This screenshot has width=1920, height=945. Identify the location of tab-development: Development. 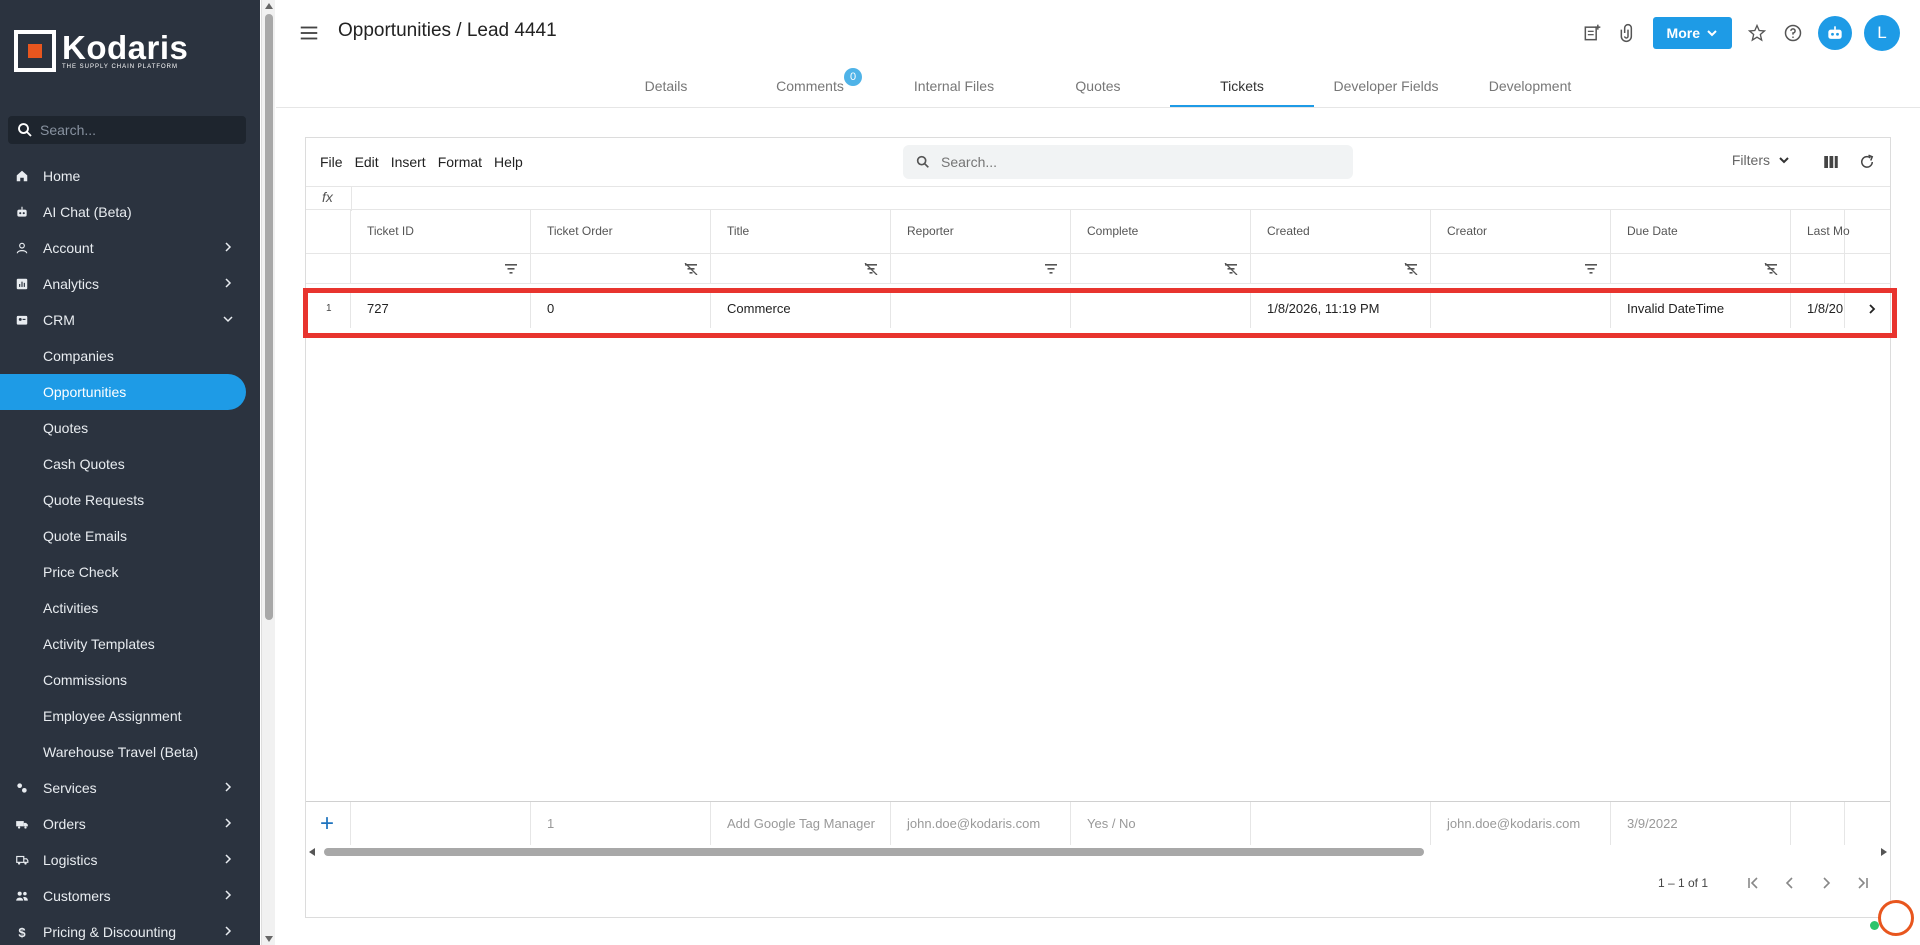
(1530, 87).